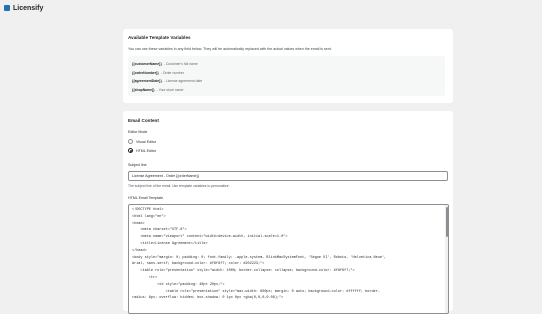 The width and height of the screenshot is (542, 314). Describe the element at coordinates (7, 8) in the screenshot. I see `logo-icon` at that location.